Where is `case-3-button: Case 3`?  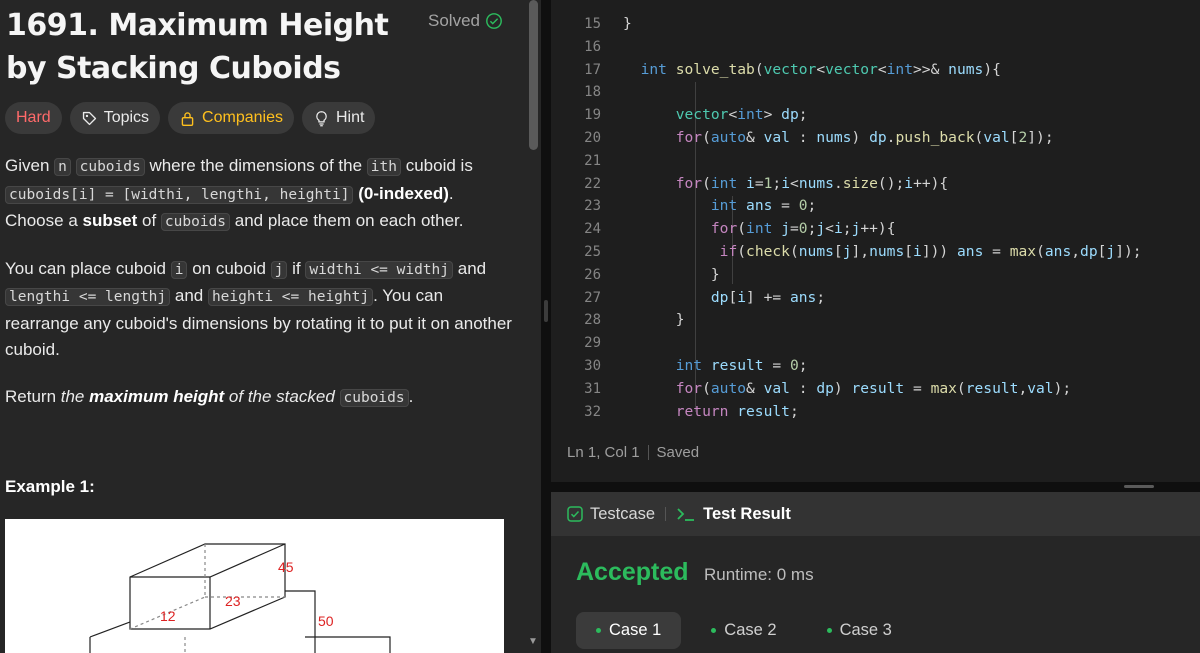
case-3-button: Case 3 is located at coordinates (859, 630).